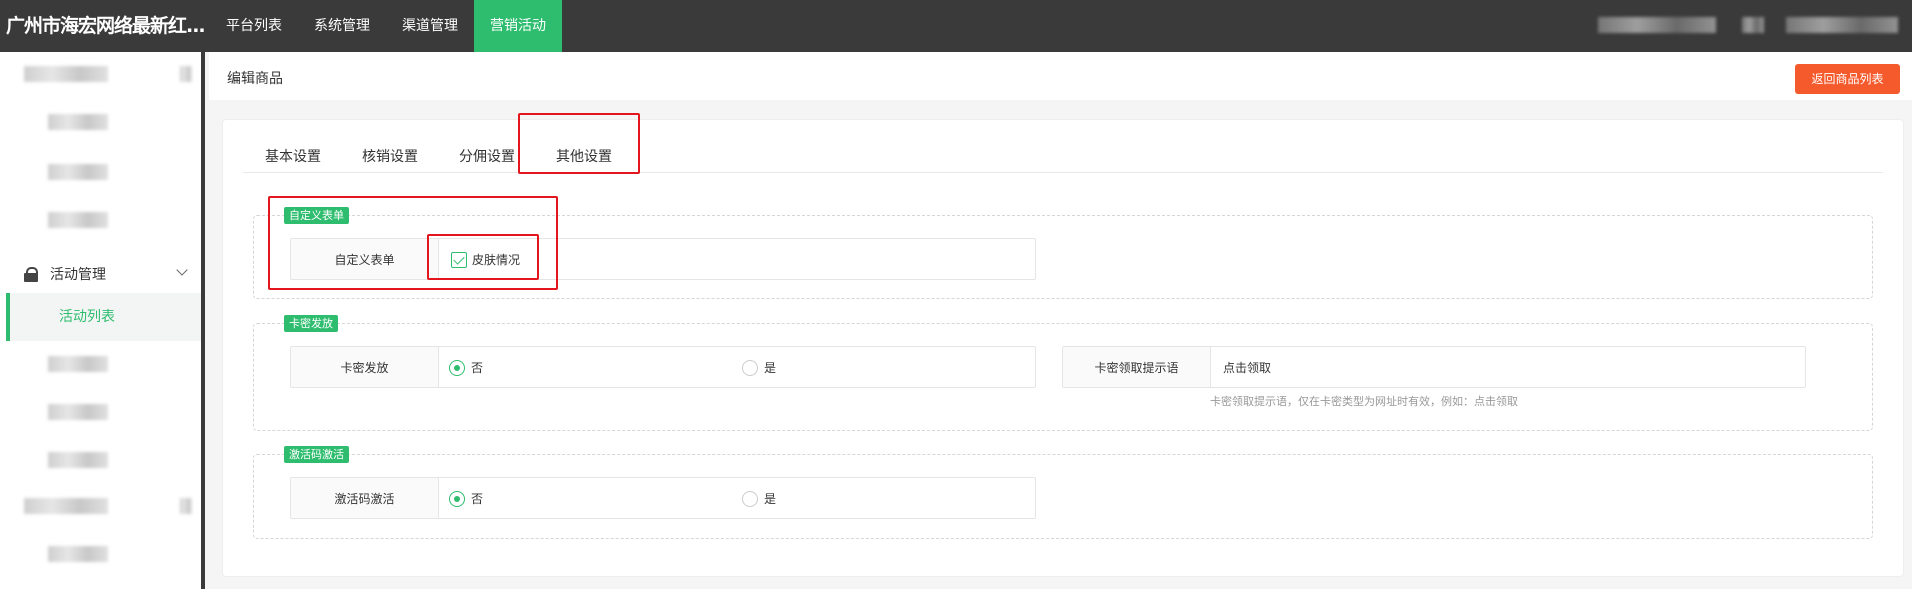 The width and height of the screenshot is (1912, 589). Describe the element at coordinates (737, 367) in the screenshot. I see `card-issue-options: 否 是` at that location.